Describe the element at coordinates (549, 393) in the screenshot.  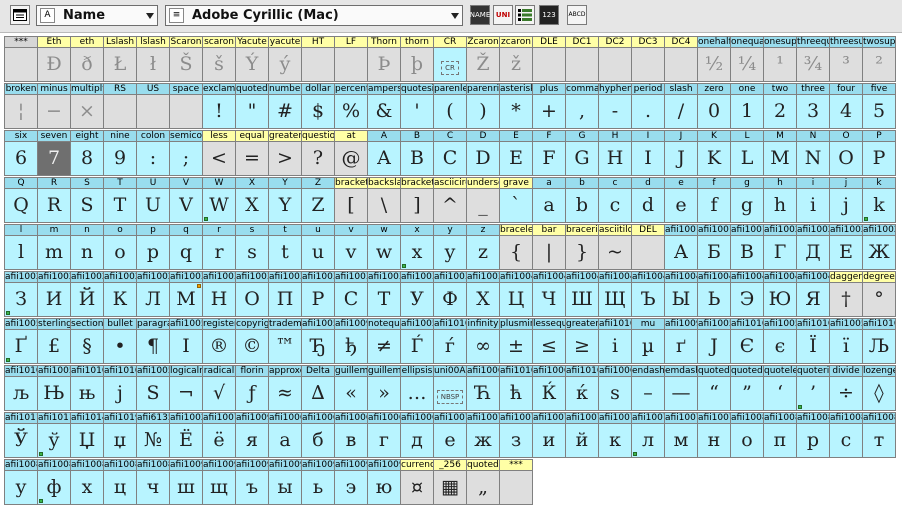
I see `glyph-cell: Ќ` at that location.